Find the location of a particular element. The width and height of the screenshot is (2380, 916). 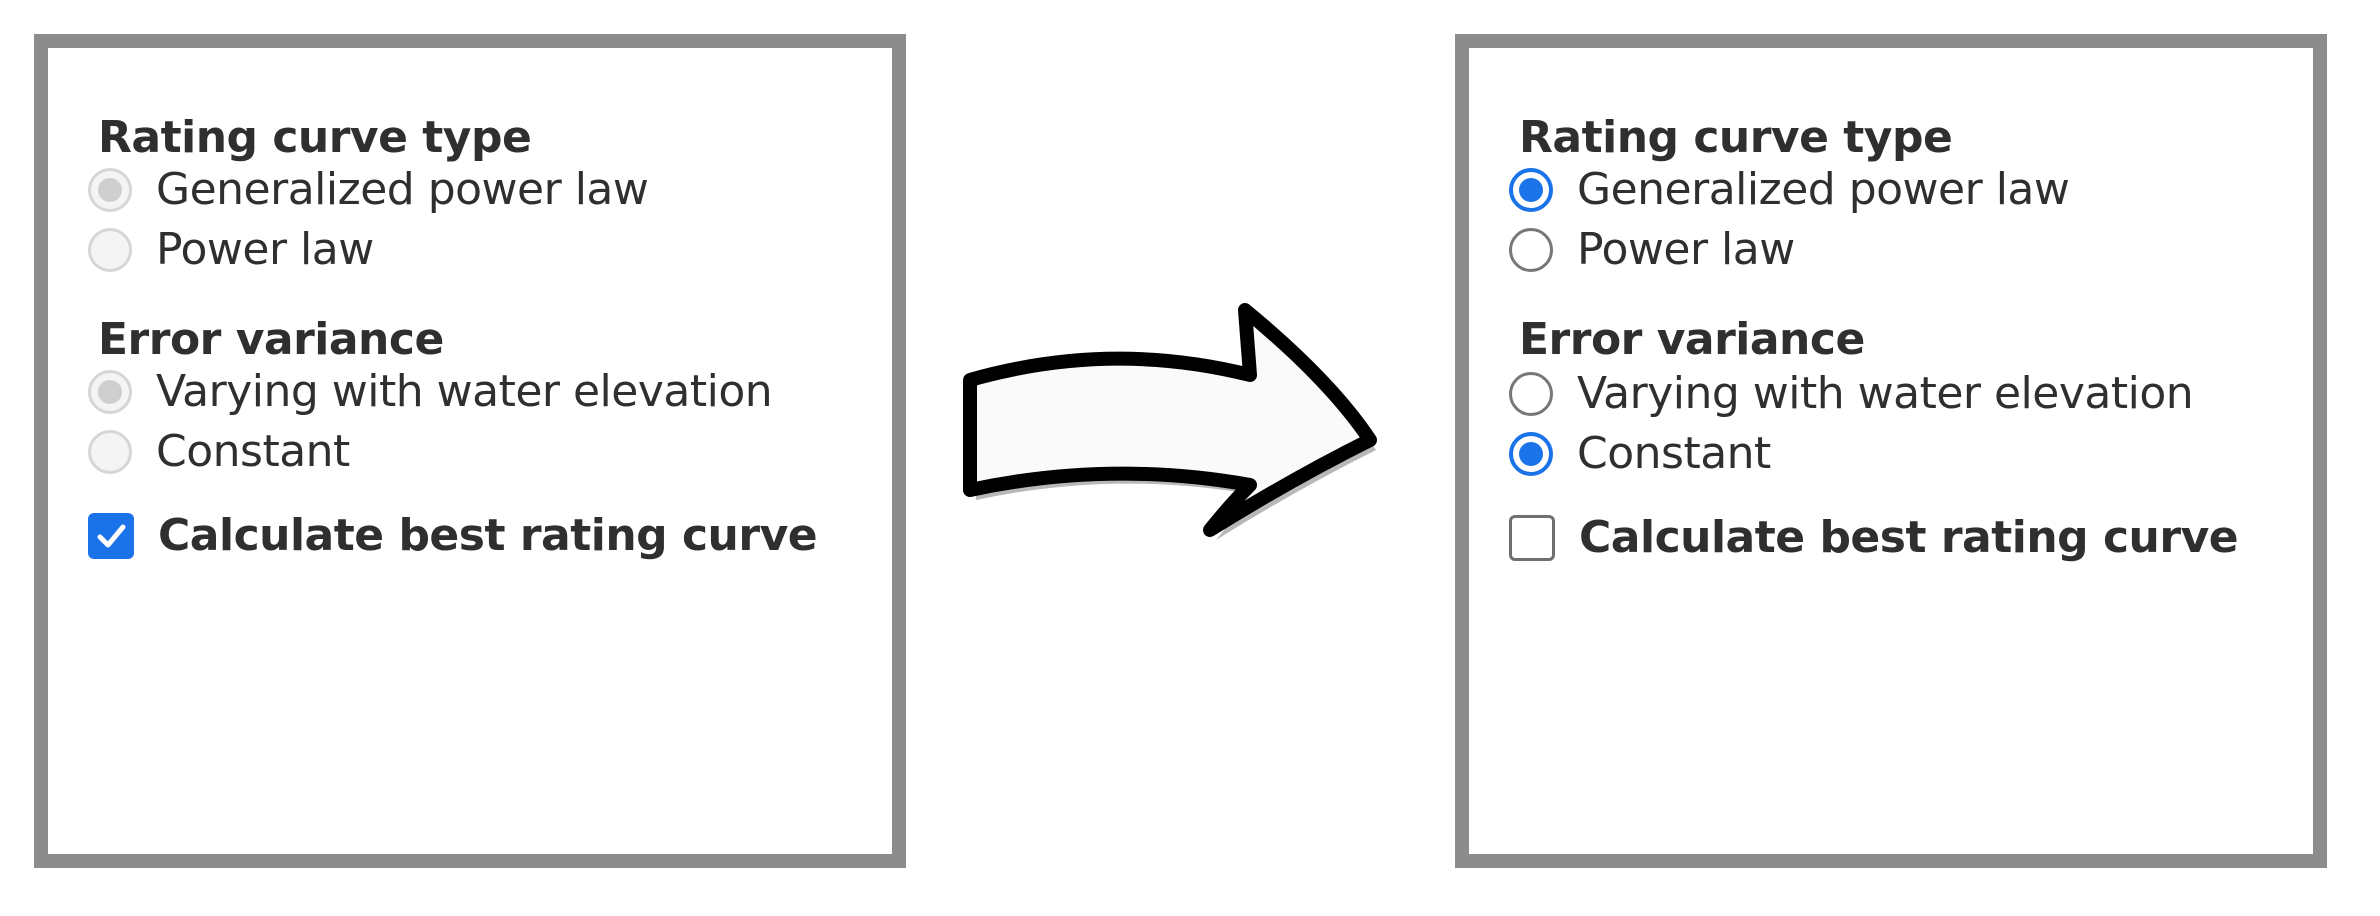

checkbox-unchecked is located at coordinates (1532, 538).